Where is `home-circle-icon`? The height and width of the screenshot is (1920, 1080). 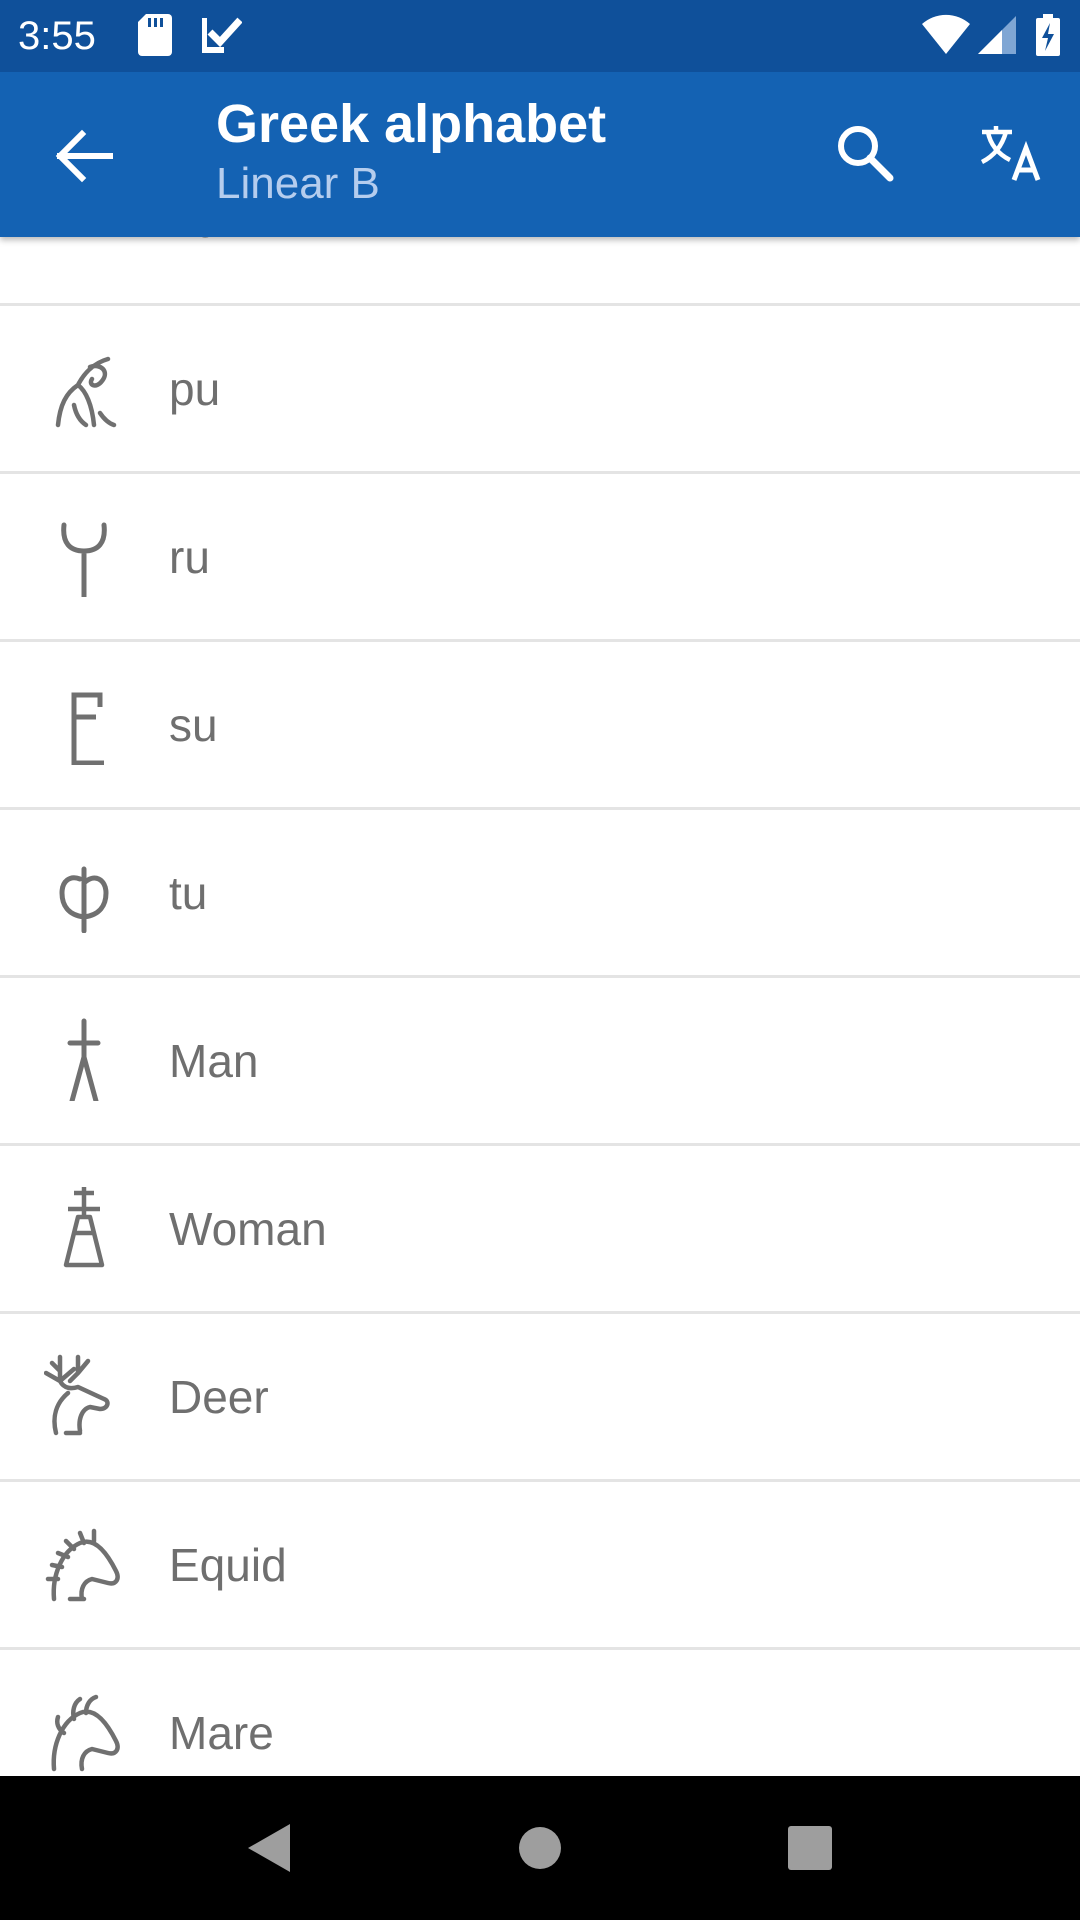
home-circle-icon is located at coordinates (540, 1848).